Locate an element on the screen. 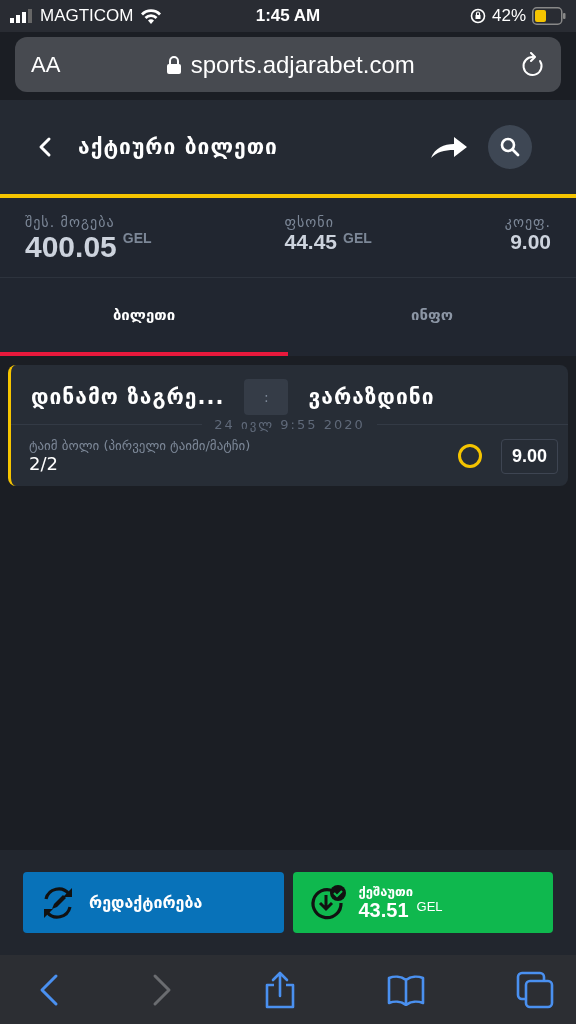  page-title: აქტიური ბილეთი is located at coordinates (178, 147).